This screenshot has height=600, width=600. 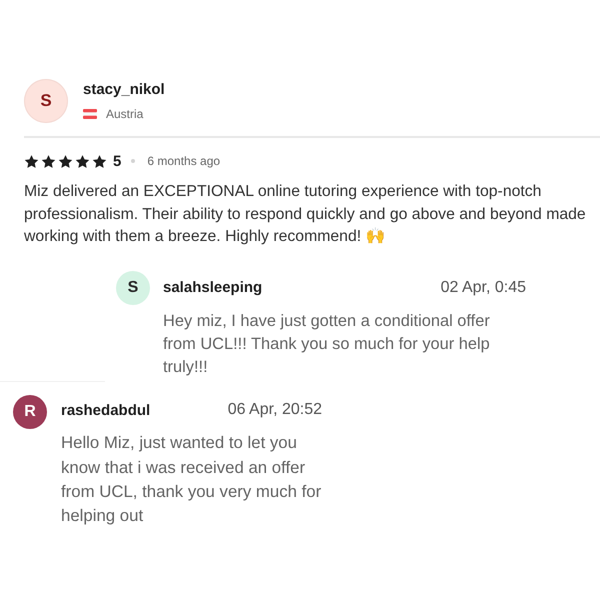 What do you see at coordinates (30, 412) in the screenshot?
I see `avatar: R` at bounding box center [30, 412].